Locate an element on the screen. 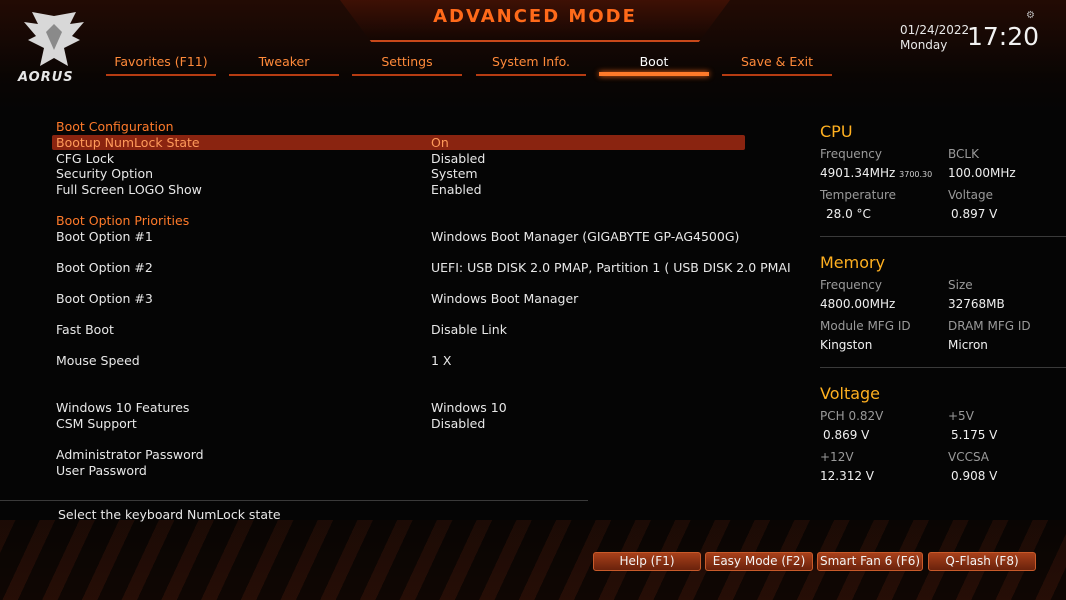 Image resolution: width=1066 pixels, height=600 pixels. pch-value: 0.869 V is located at coordinates (846, 435).